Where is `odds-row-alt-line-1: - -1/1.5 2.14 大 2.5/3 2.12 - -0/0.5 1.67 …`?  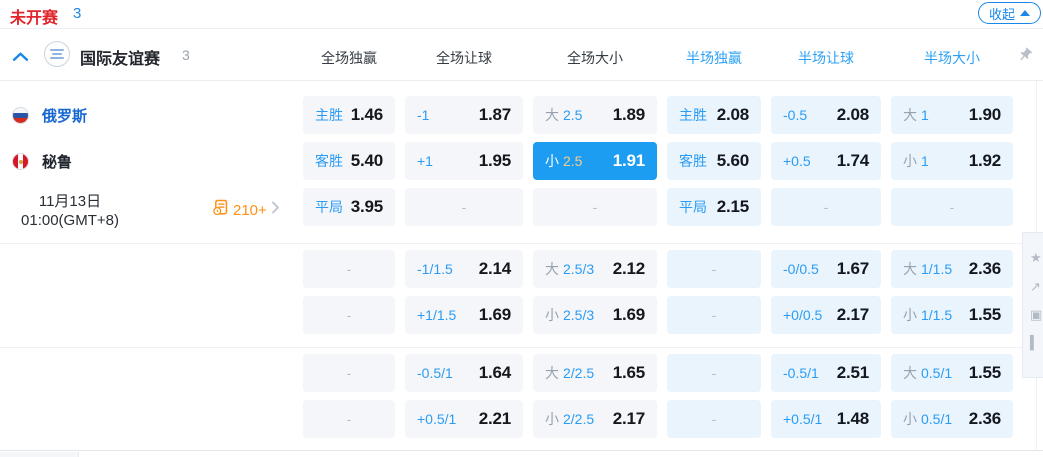 odds-row-alt-line-1: - -1/1.5 2.14 大 2.5/3 2.12 - -0/0.5 1.67 … is located at coordinates (658, 269).